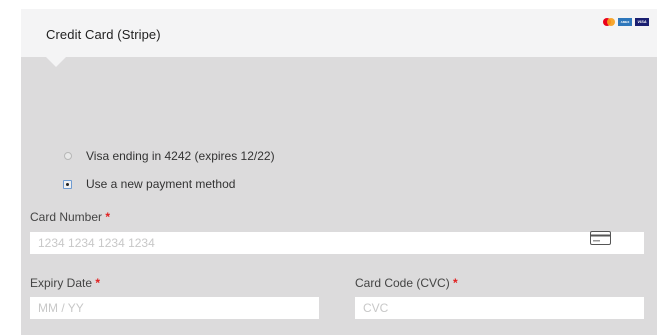 The height and width of the screenshot is (335, 663). Describe the element at coordinates (339, 33) in the screenshot. I see `panel-header: Credit Card (Stripe) AMEX VISA` at that location.